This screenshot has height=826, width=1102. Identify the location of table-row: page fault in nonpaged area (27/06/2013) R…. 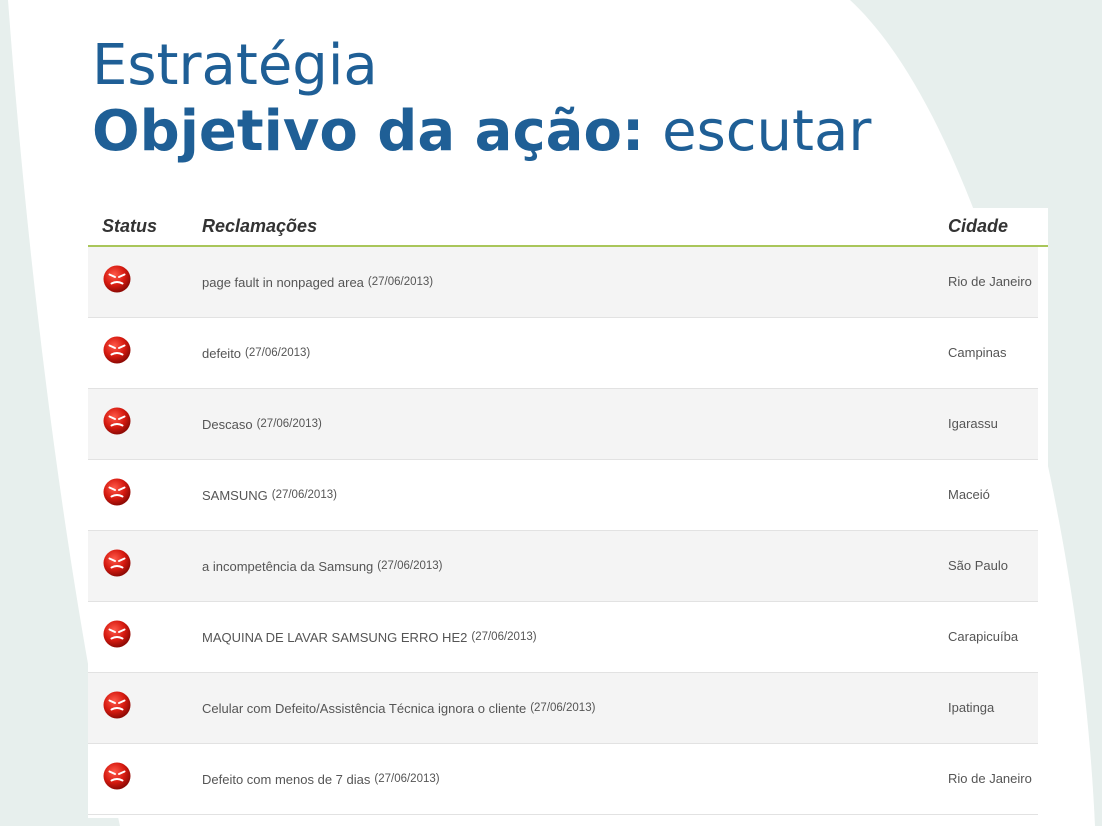
(563, 282).